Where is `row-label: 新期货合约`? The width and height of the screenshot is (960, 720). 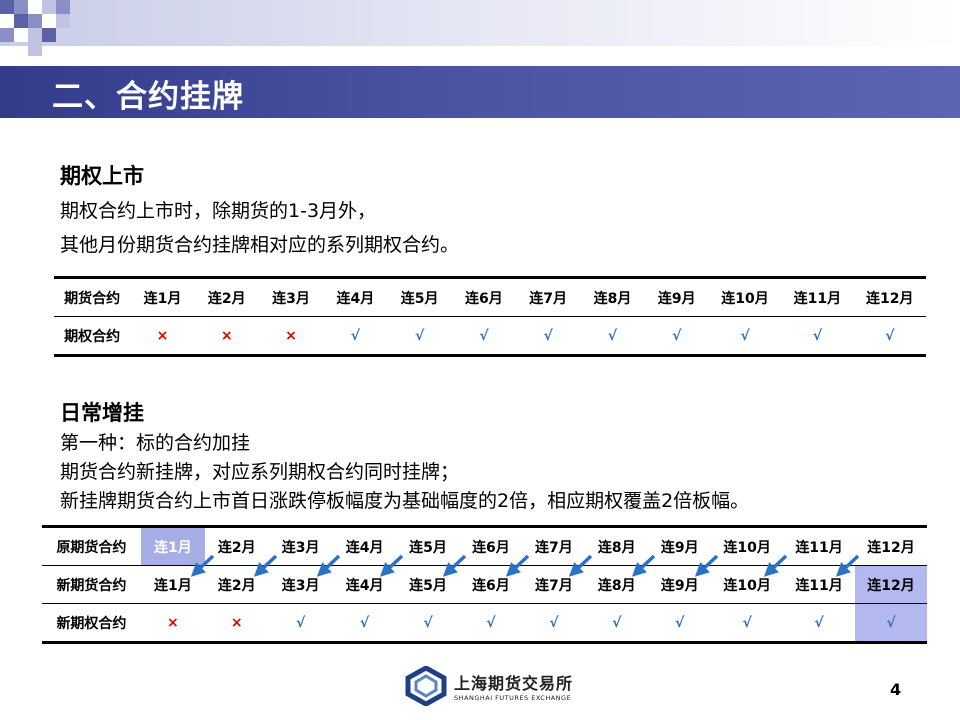 row-label: 新期货合约 is located at coordinates (91, 584).